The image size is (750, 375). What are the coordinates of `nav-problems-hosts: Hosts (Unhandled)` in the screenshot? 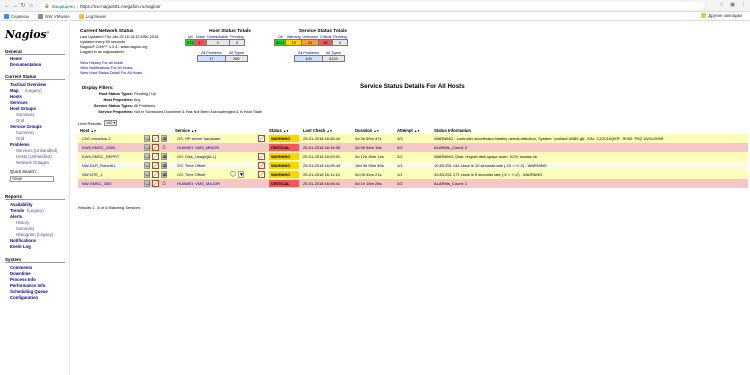 It's located at (34, 156).